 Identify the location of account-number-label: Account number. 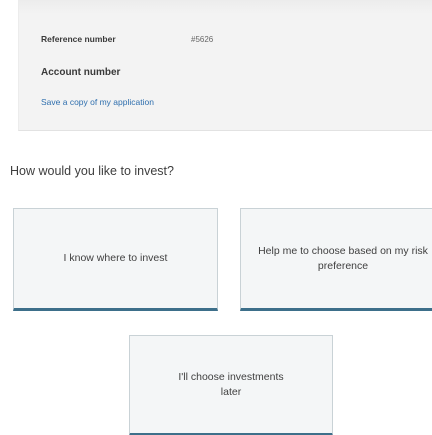
(81, 72).